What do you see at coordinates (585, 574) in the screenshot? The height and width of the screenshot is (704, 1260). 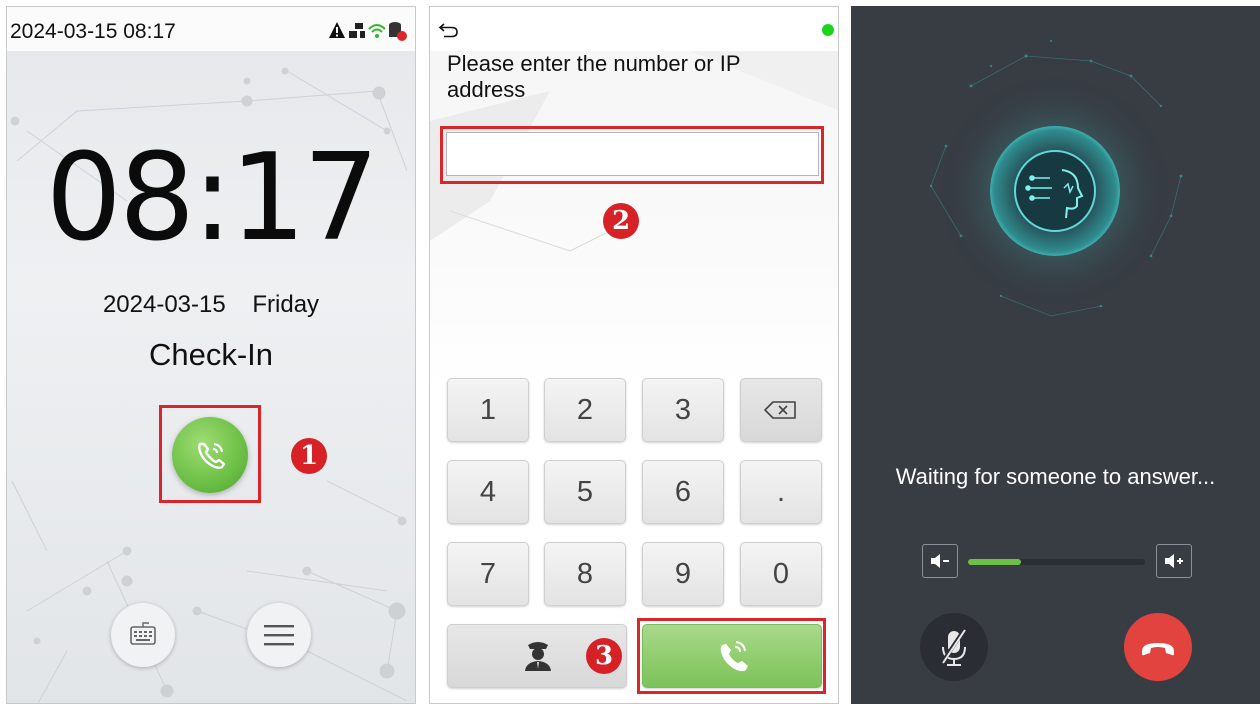 I see `key-8: 8` at bounding box center [585, 574].